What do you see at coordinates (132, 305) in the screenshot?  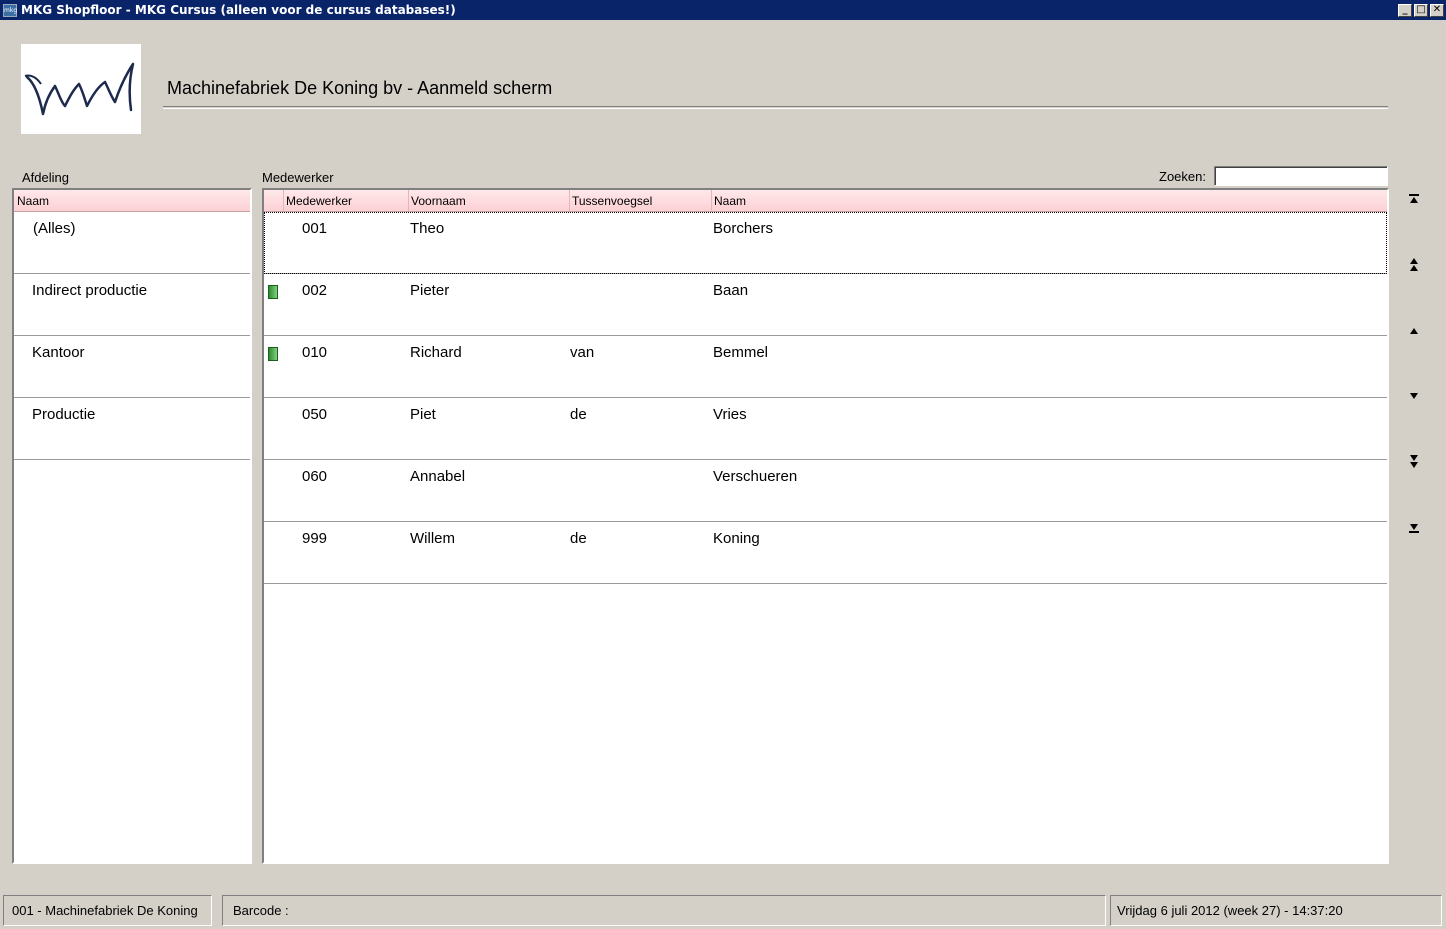 I see `list-item: Indirect productie` at bounding box center [132, 305].